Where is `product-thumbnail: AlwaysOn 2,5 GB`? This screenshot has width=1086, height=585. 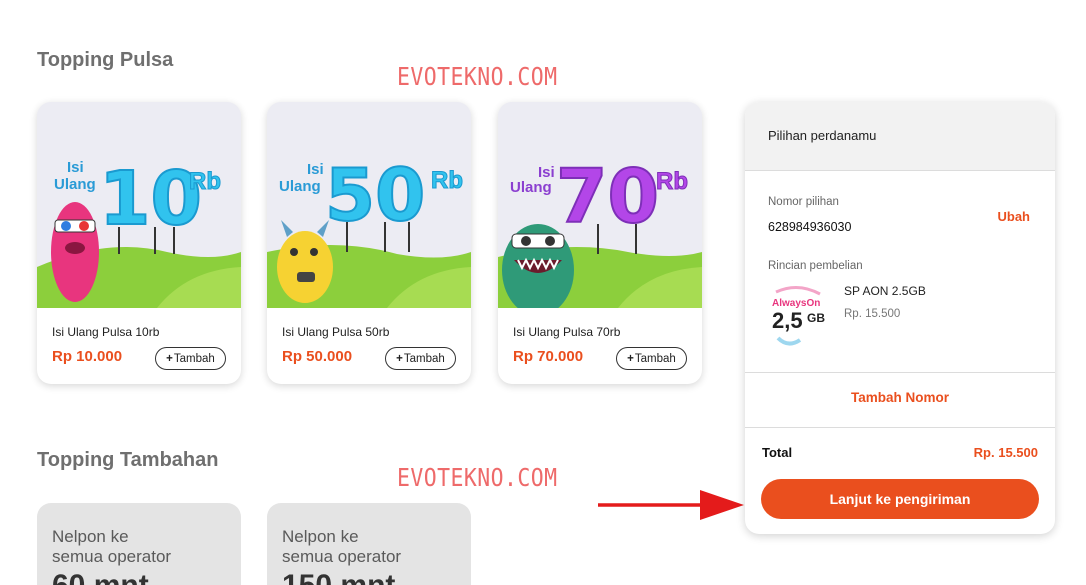
product-thumbnail: AlwaysOn 2,5 GB is located at coordinates (801, 315).